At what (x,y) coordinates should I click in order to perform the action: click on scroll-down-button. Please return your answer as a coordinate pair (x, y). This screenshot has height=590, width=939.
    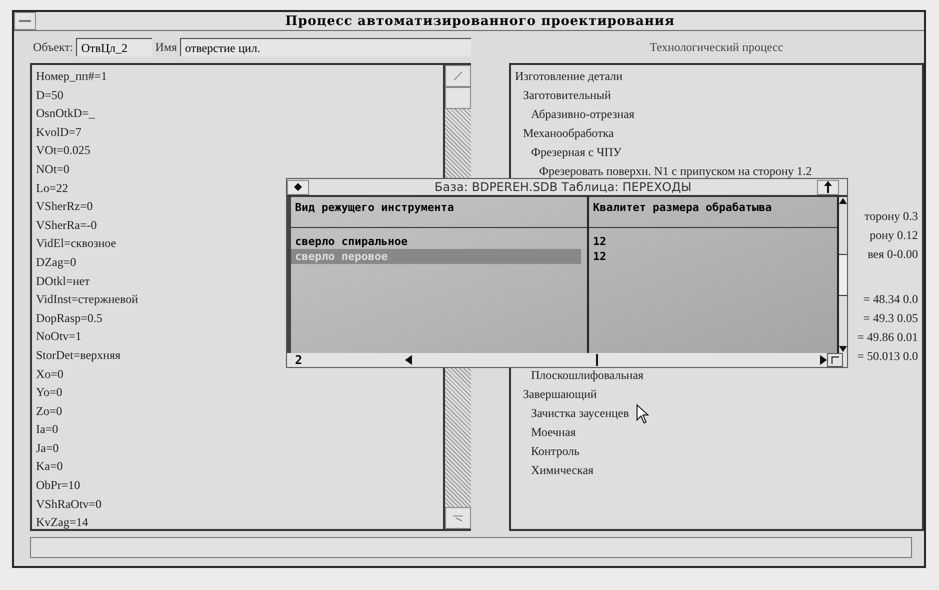
    Looking at the image, I should click on (457, 518).